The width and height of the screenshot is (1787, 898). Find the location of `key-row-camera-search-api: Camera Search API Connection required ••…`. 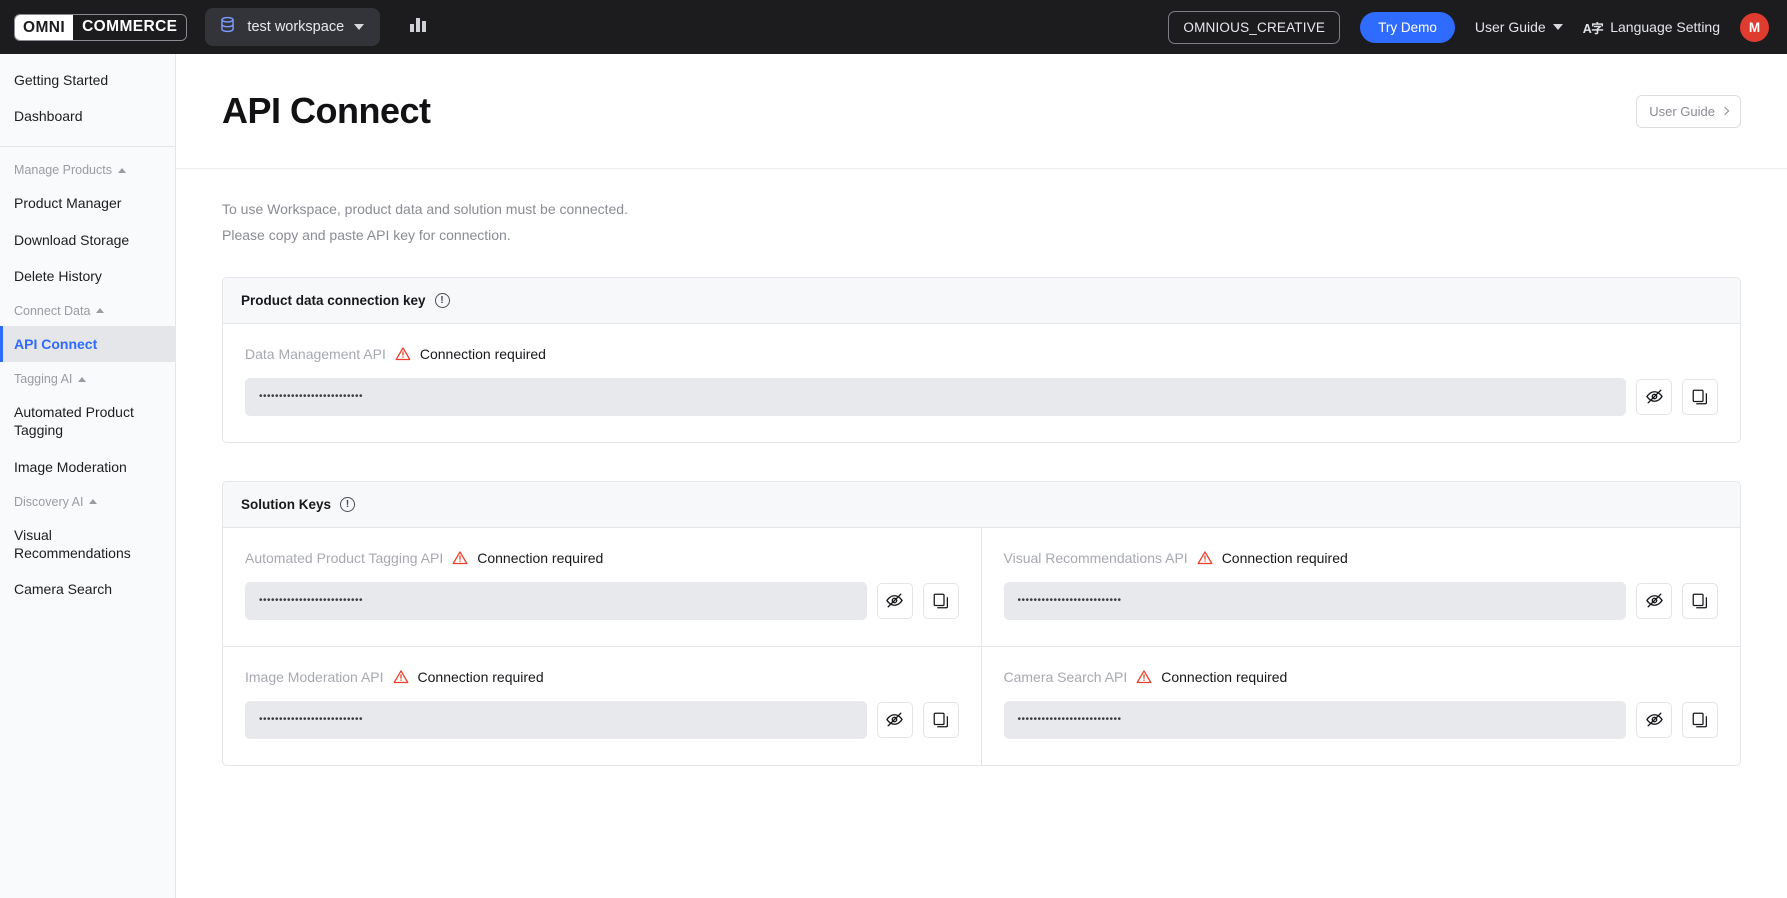

key-row-camera-search-api: Camera Search API Connection required ••… is located at coordinates (1361, 706).